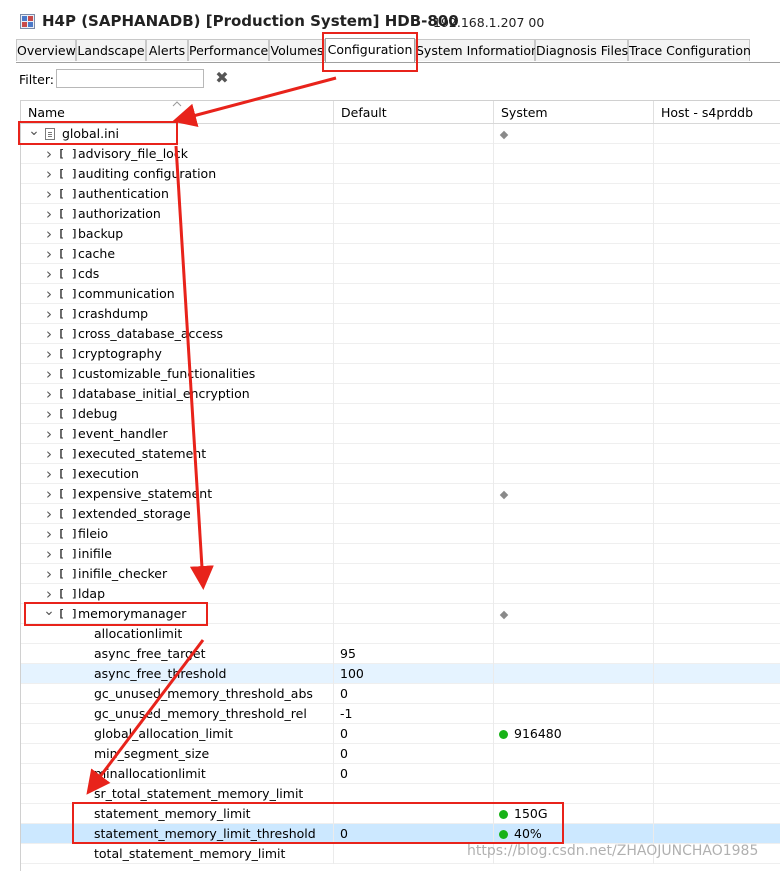 The width and height of the screenshot is (780, 871). What do you see at coordinates (400, 134) in the screenshot?
I see `tree-row-global-ini: ⌄ global.ini` at bounding box center [400, 134].